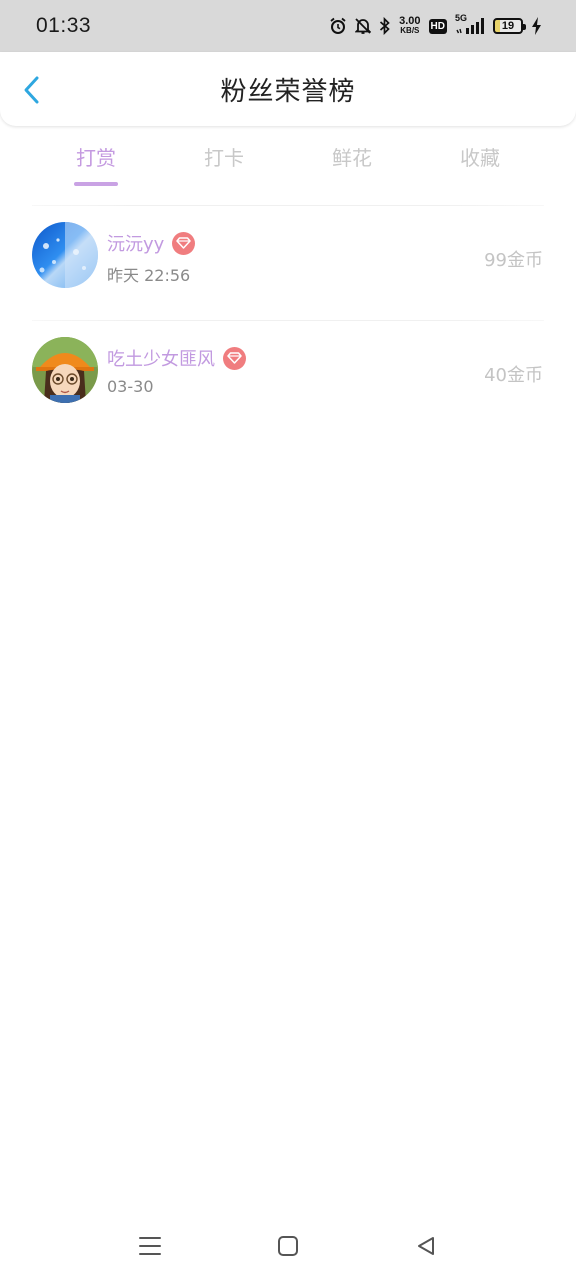 The width and height of the screenshot is (576, 1280). What do you see at coordinates (363, 26) in the screenshot?
I see `bell-off-icon` at bounding box center [363, 26].